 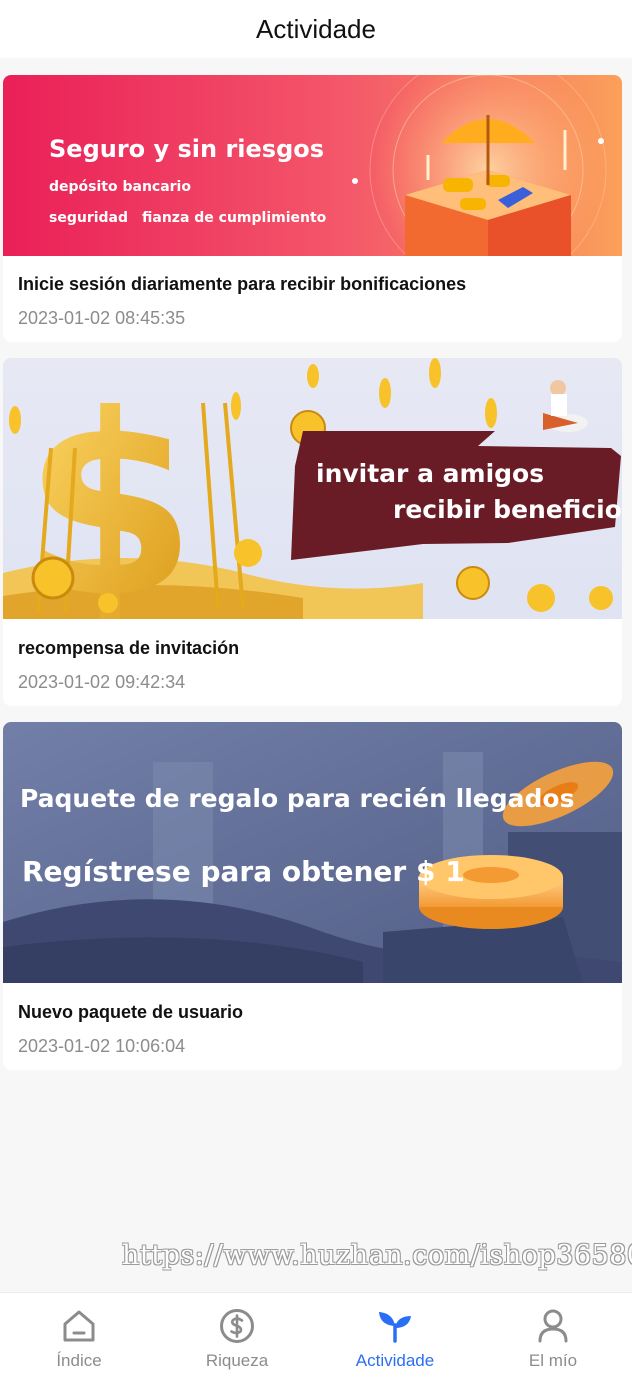 I want to click on banner-line1: depósito bancario, so click(x=120, y=187).